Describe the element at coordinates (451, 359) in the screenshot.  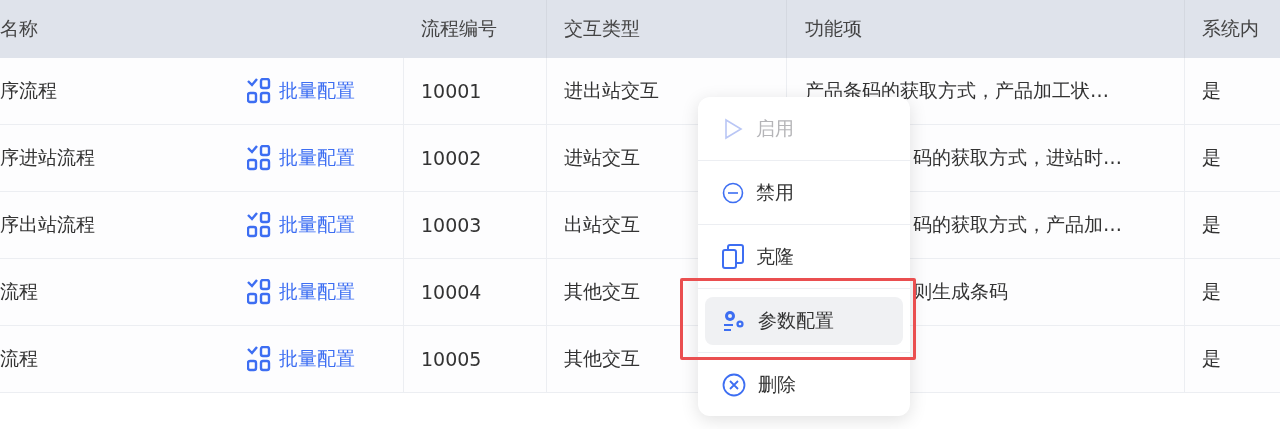
I see `table-cell: 10005` at that location.